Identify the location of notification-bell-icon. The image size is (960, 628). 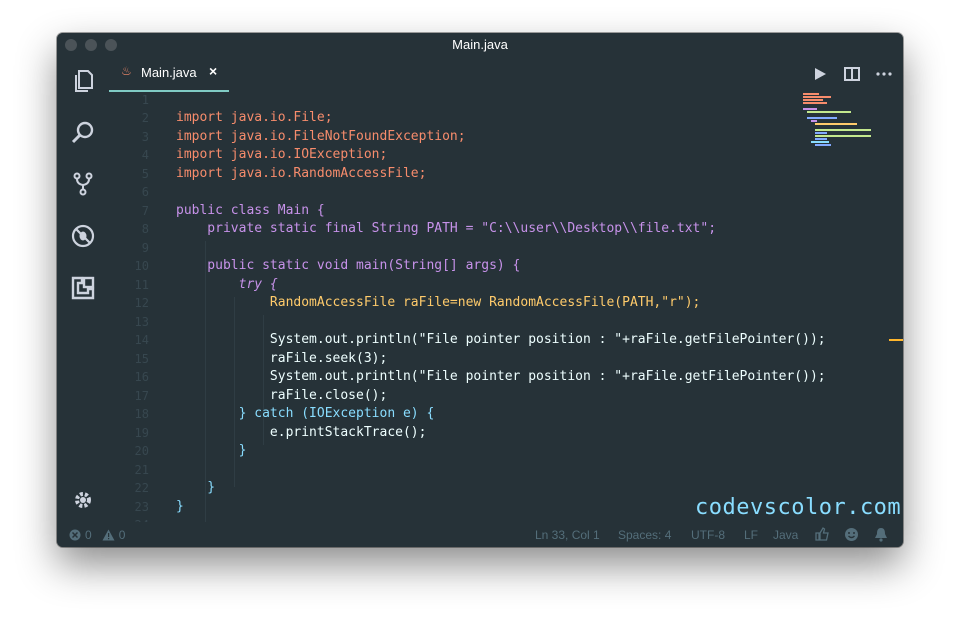
(881, 536).